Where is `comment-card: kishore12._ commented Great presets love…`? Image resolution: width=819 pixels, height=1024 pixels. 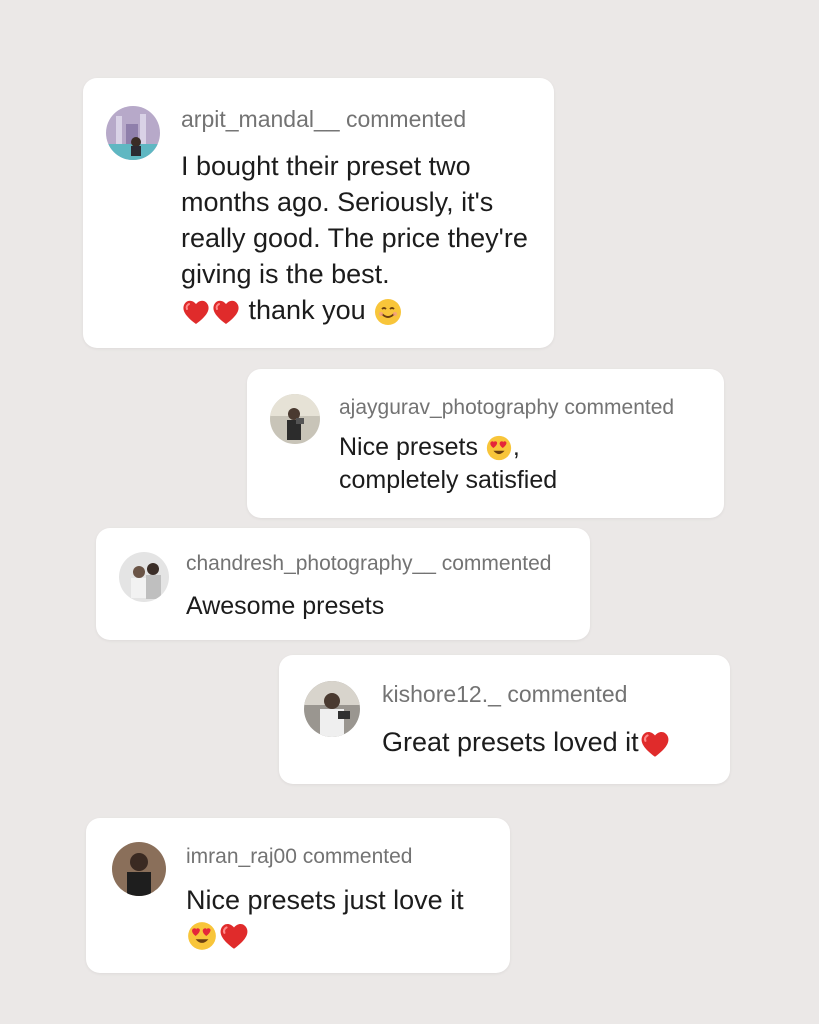
comment-card: kishore12._ commented Great presets love… is located at coordinates (504, 719).